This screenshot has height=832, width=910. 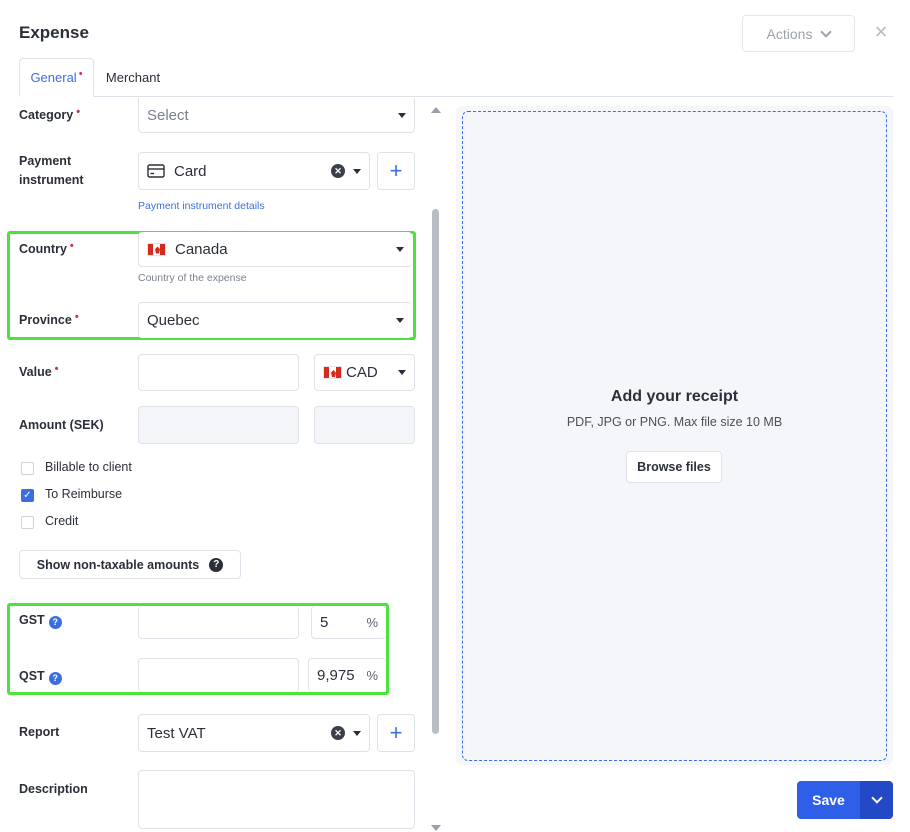 What do you see at coordinates (674, 467) in the screenshot?
I see `browse-files-button: Browse files` at bounding box center [674, 467].